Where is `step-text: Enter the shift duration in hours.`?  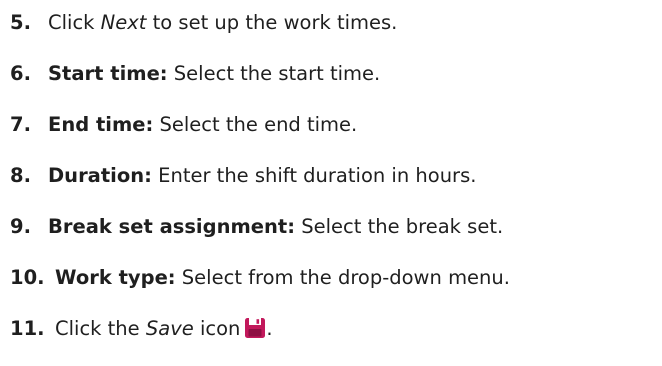 step-text: Enter the shift duration in hours. is located at coordinates (314, 175).